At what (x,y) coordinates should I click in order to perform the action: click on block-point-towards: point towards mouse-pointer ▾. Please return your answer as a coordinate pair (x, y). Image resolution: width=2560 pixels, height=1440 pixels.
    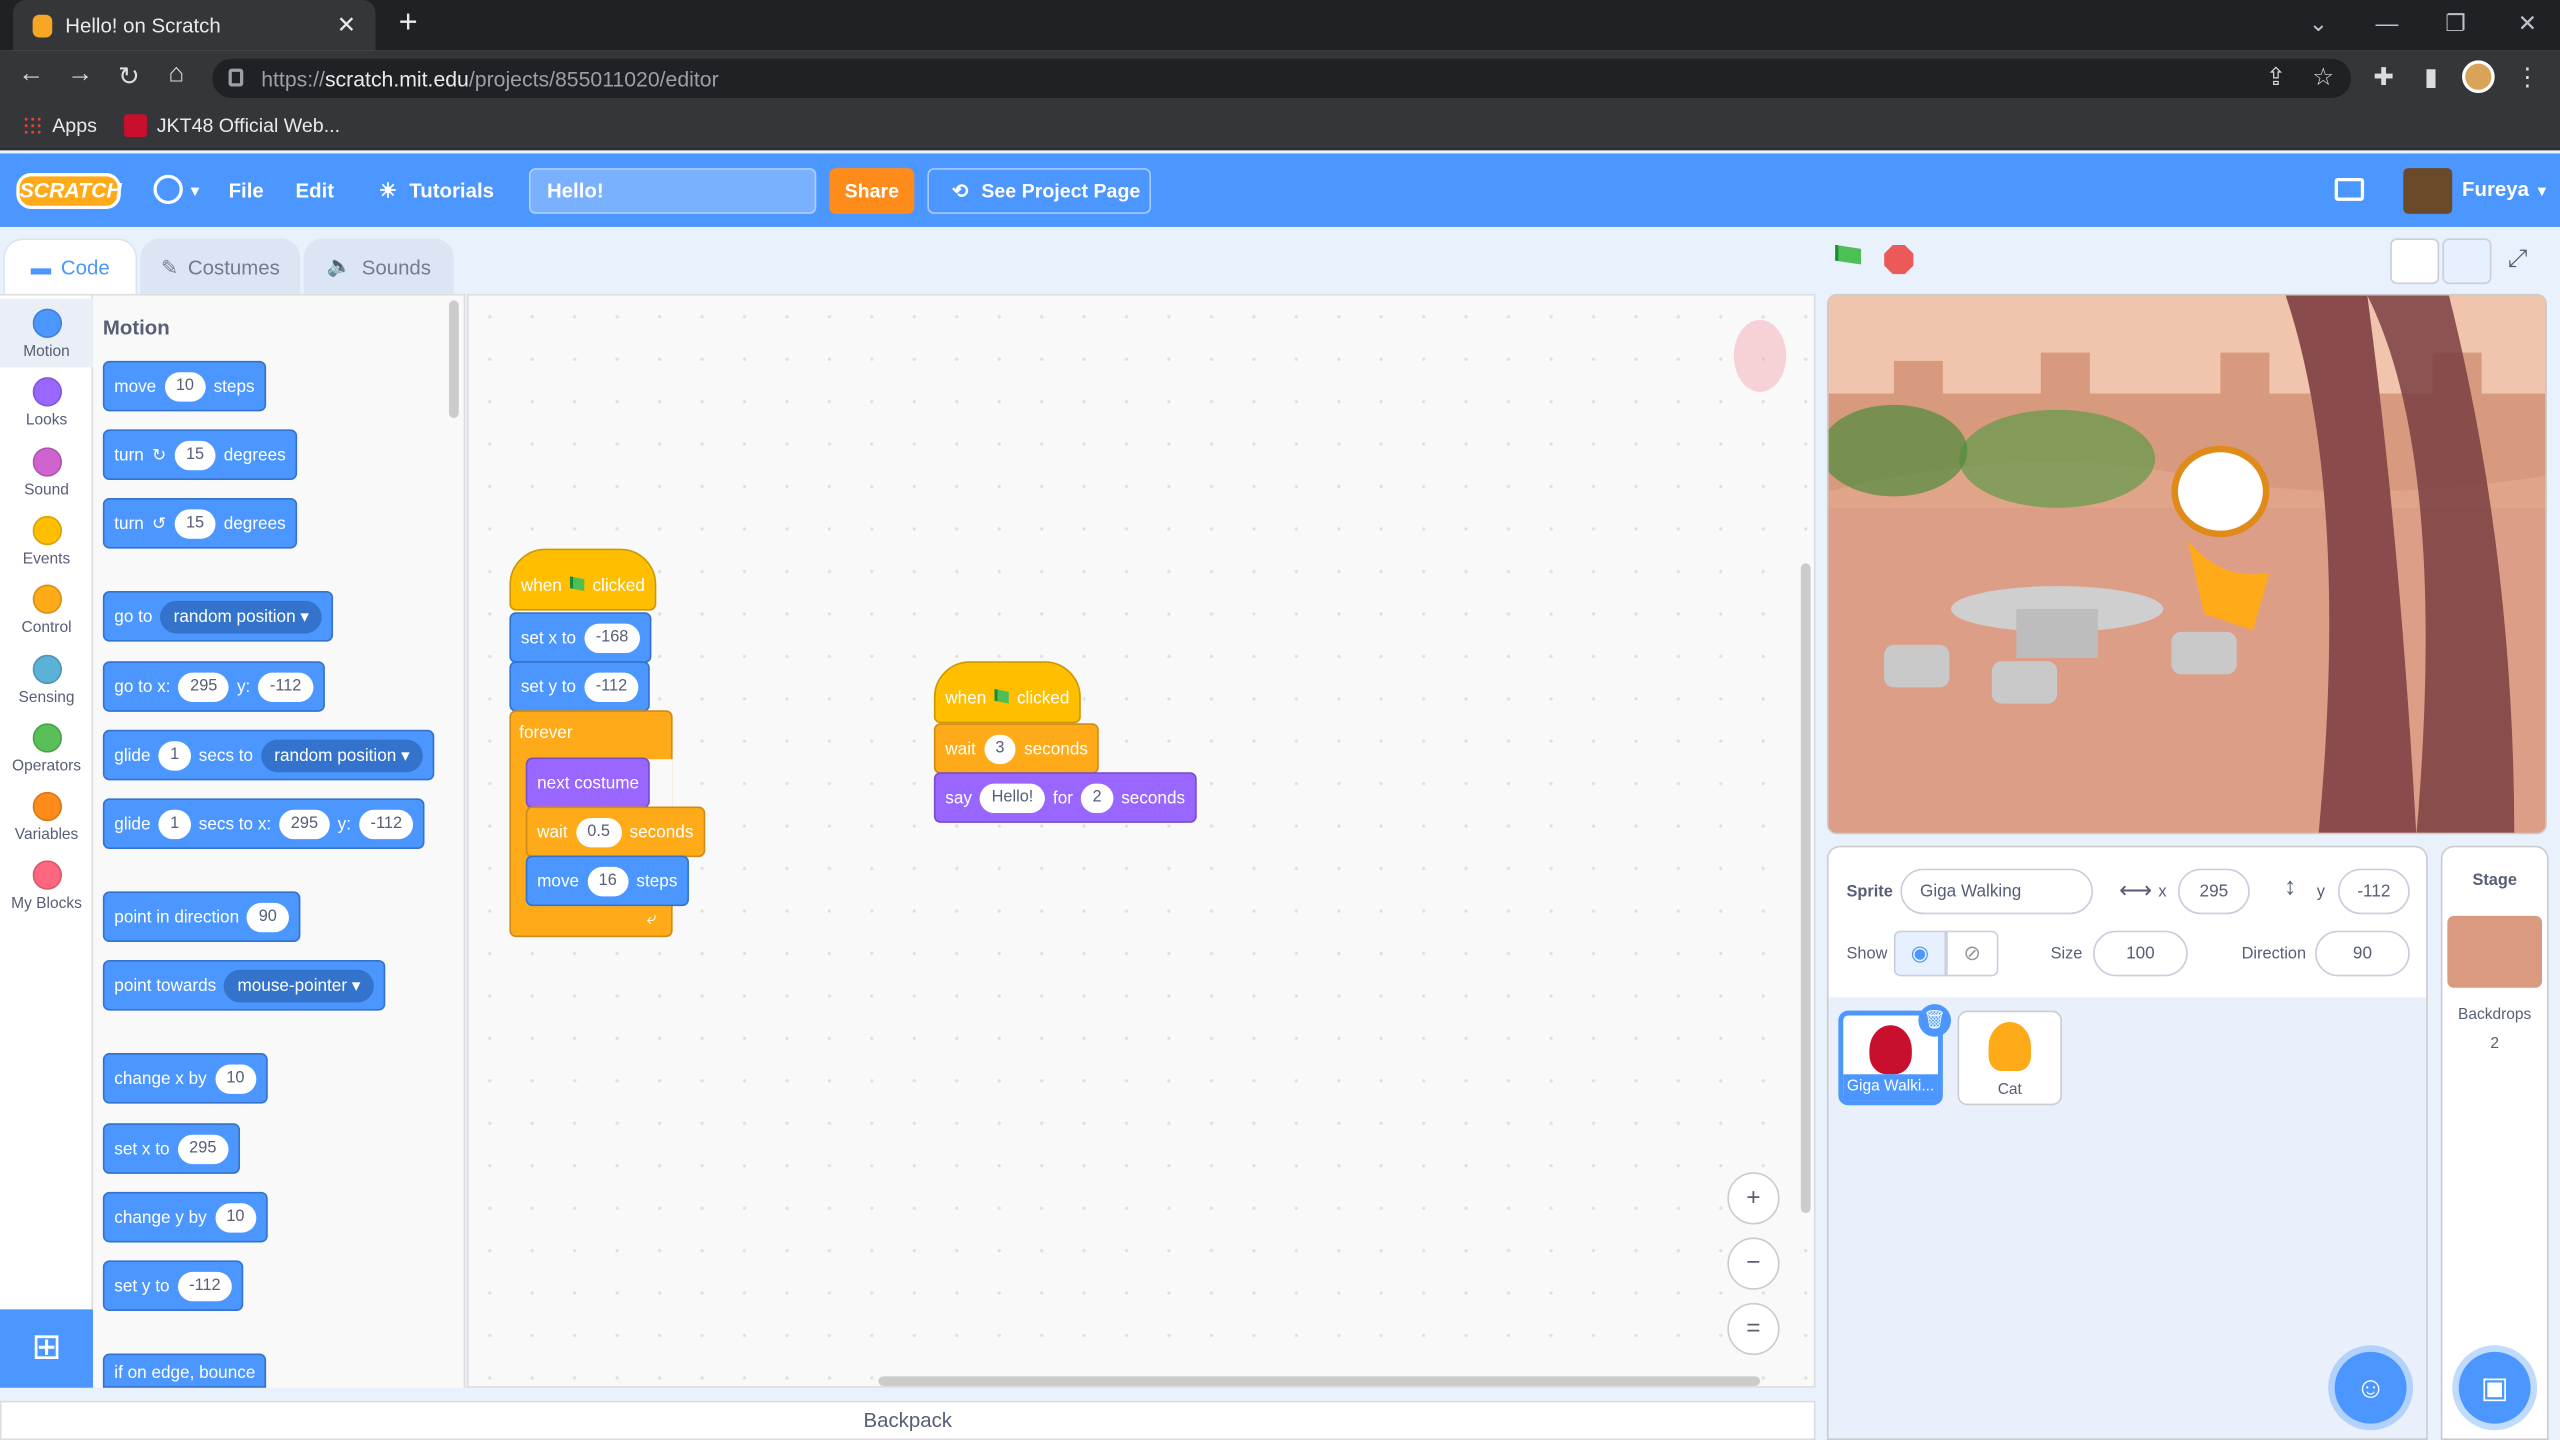
    Looking at the image, I should click on (243, 985).